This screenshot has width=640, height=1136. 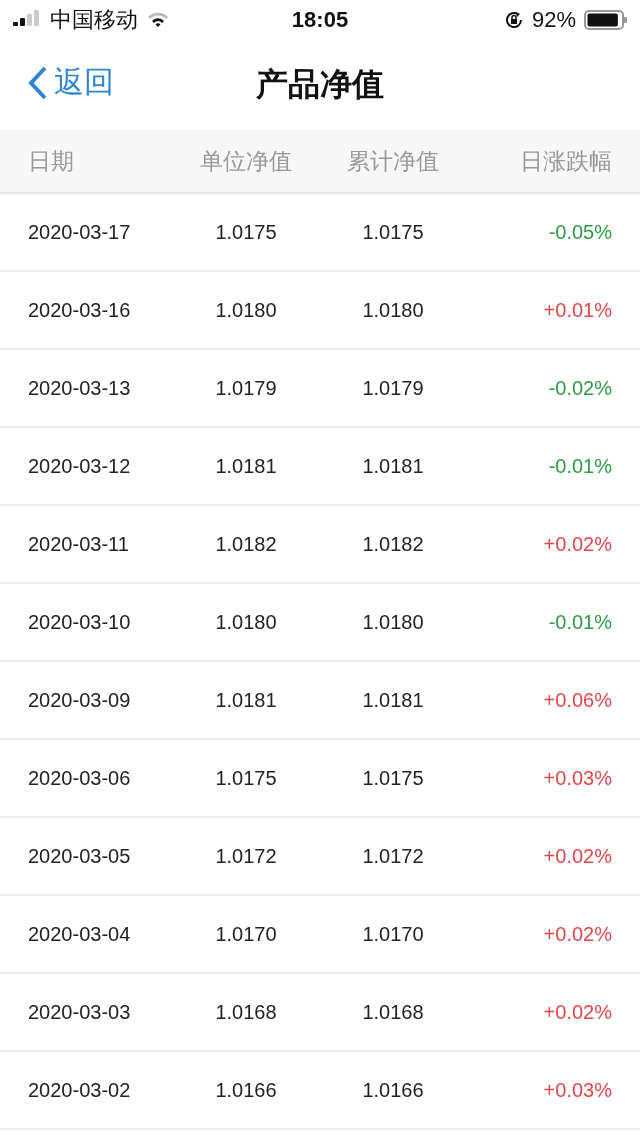 What do you see at coordinates (579, 232) in the screenshot?
I see `change-cell-text: -0.05%` at bounding box center [579, 232].